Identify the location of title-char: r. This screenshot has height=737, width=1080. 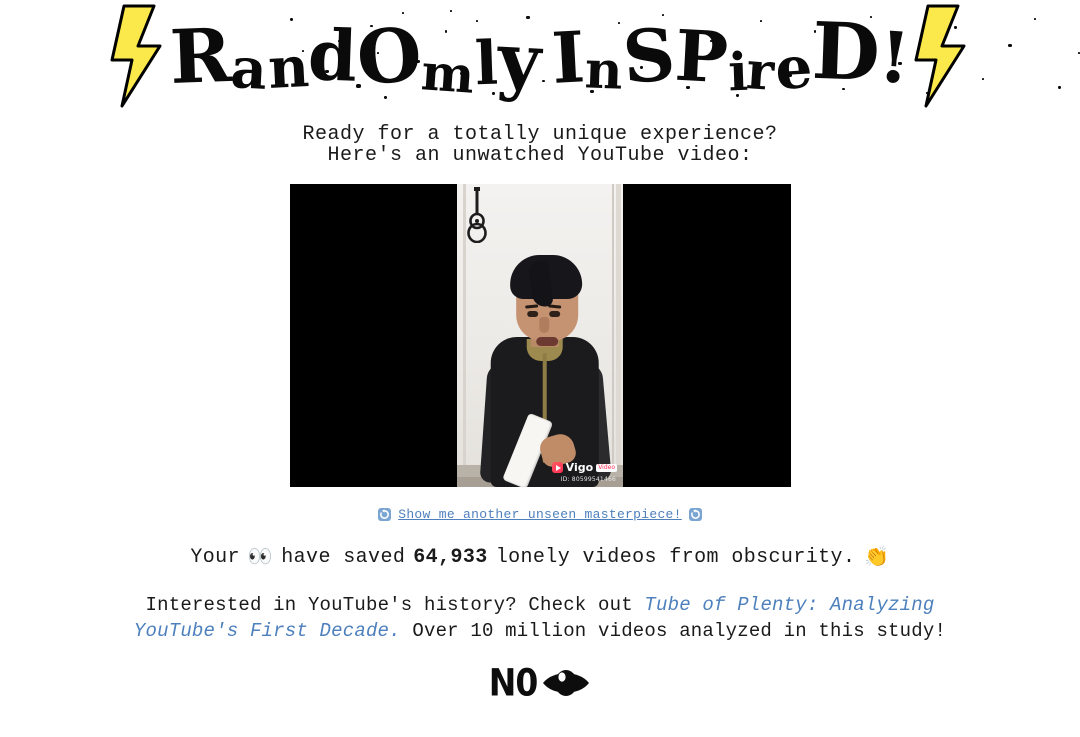
(760, 71).